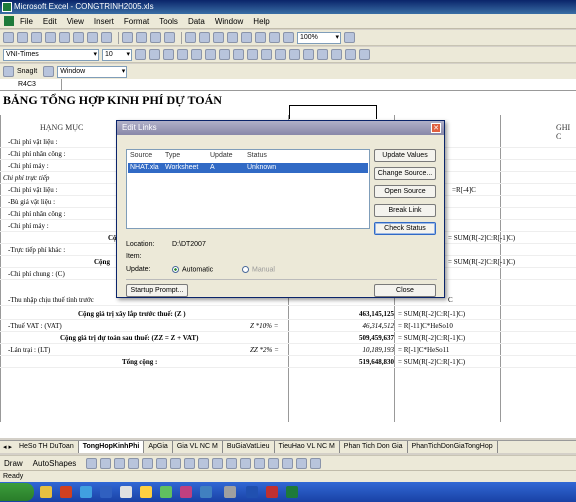 This screenshot has height=502, width=576. I want to click on align-right-icon, so click(210, 54).